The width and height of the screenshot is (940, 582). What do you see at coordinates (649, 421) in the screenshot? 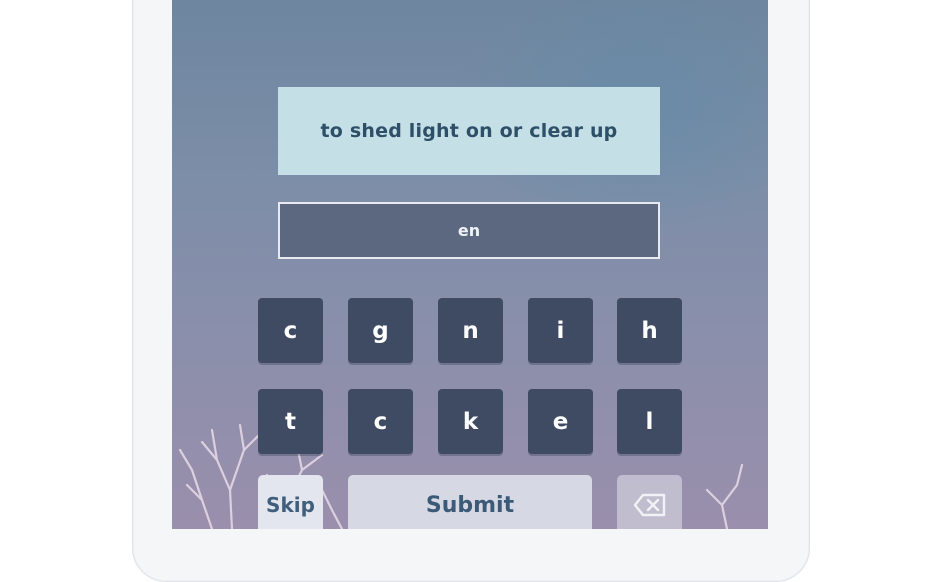
I see `letter-key: l` at bounding box center [649, 421].